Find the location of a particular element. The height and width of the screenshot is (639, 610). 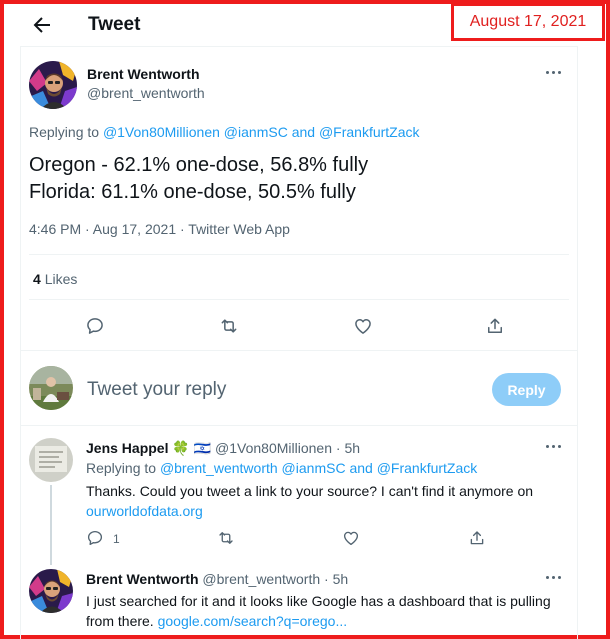

column-border-right is located at coordinates (577, 342).